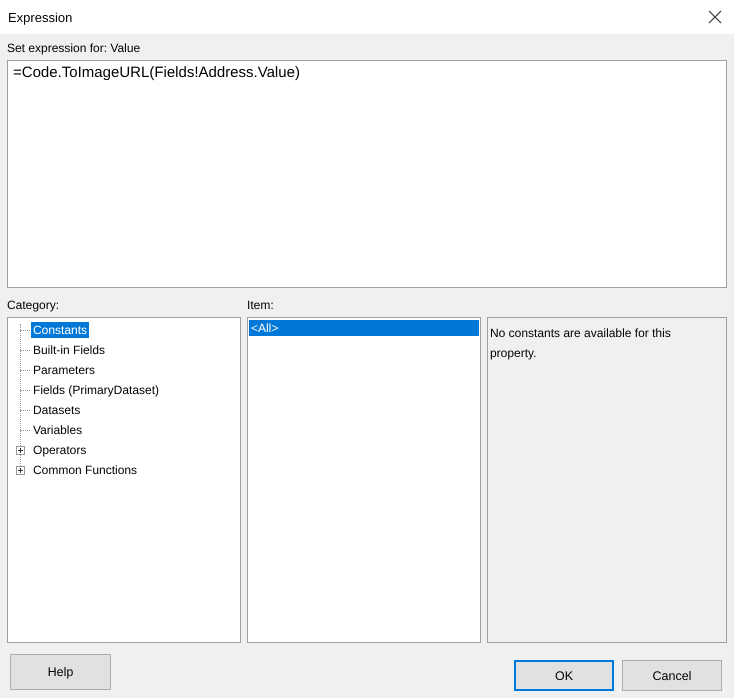 The width and height of the screenshot is (734, 698). What do you see at coordinates (64, 370) in the screenshot?
I see `category-item: Parameters` at bounding box center [64, 370].